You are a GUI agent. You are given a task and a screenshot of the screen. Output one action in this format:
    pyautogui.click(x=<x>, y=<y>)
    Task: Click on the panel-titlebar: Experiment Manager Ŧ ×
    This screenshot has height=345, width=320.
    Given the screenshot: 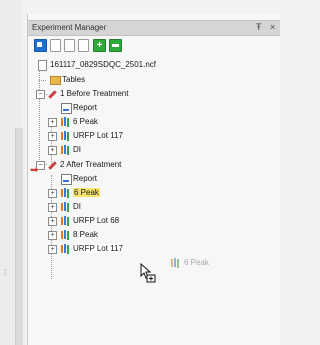 What is the action you would take?
    pyautogui.click(x=154, y=28)
    